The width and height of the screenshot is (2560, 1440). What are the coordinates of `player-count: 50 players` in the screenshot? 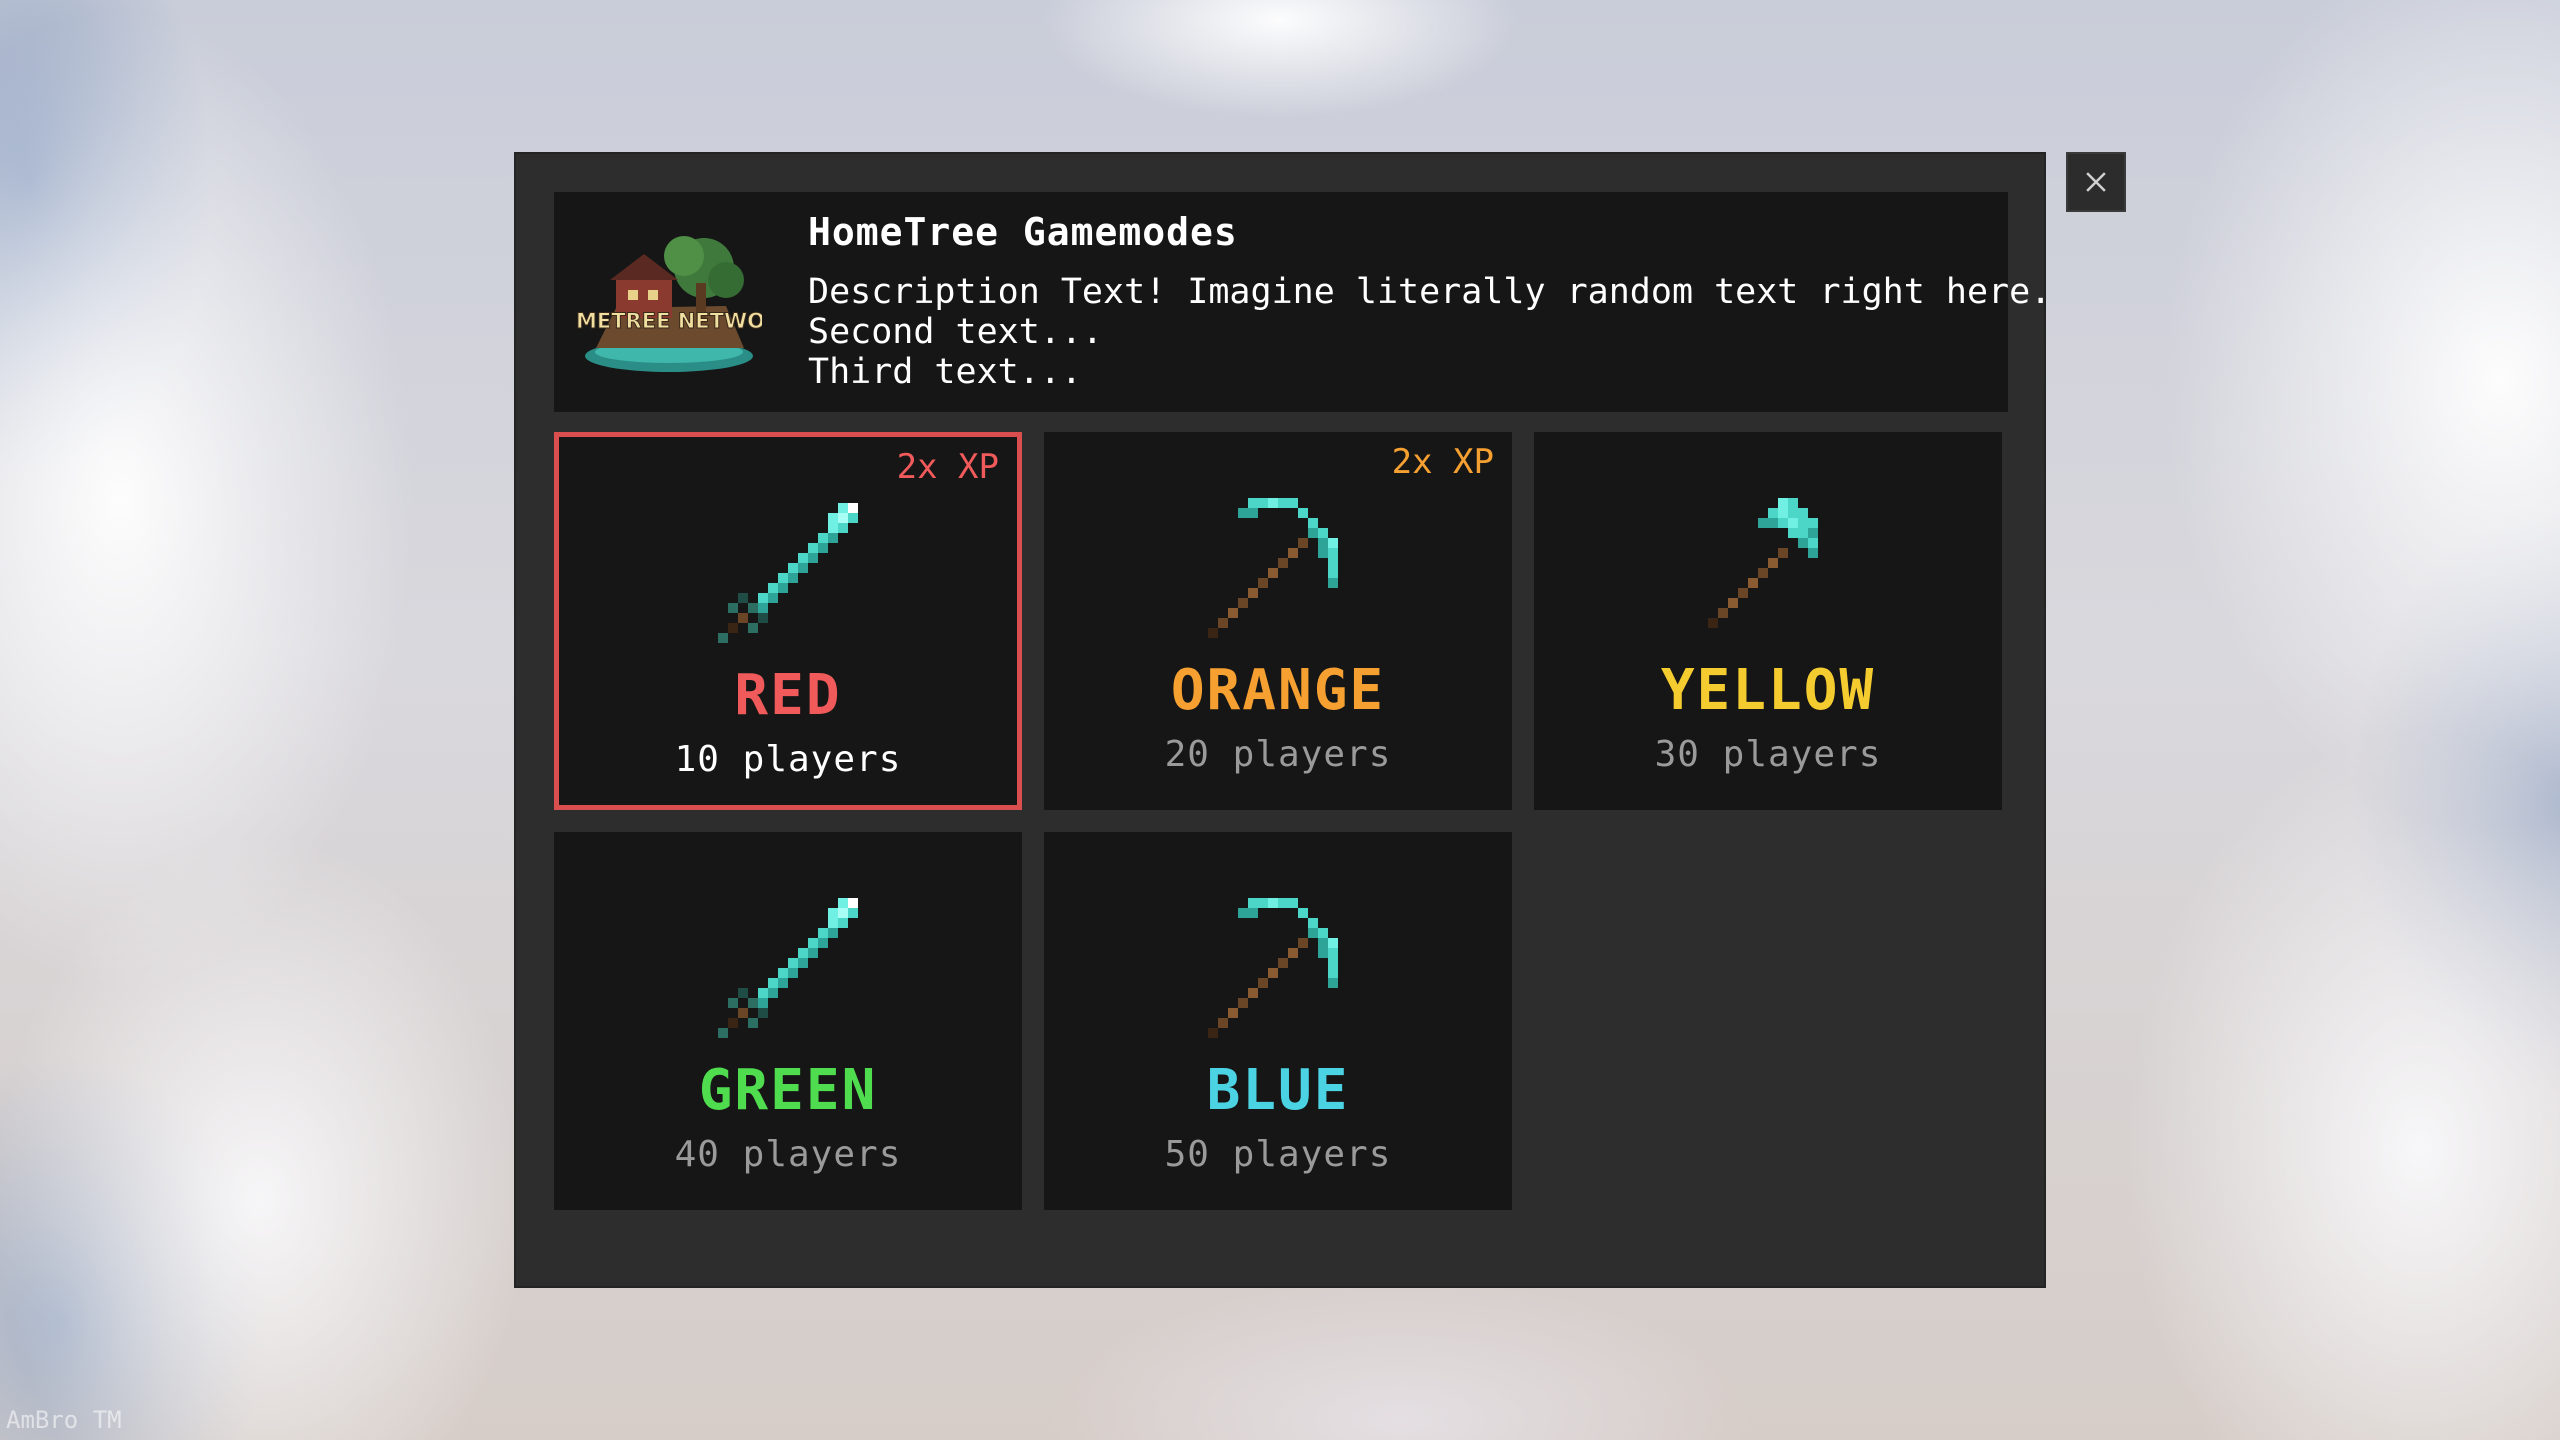 It's located at (1278, 1154).